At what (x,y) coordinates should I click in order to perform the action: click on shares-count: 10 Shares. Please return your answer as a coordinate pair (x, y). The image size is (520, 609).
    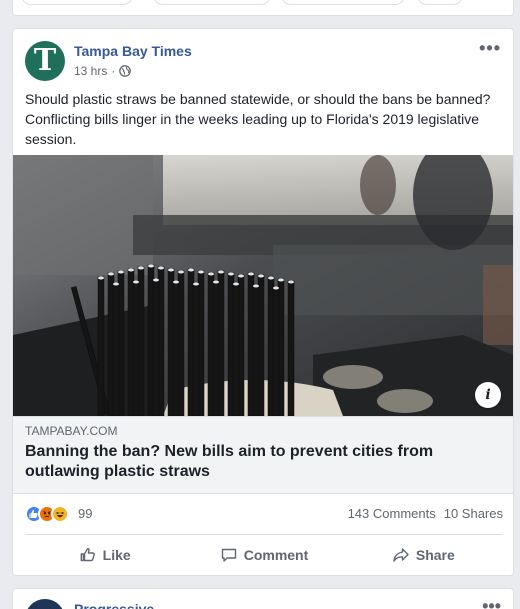
    Looking at the image, I should click on (473, 513).